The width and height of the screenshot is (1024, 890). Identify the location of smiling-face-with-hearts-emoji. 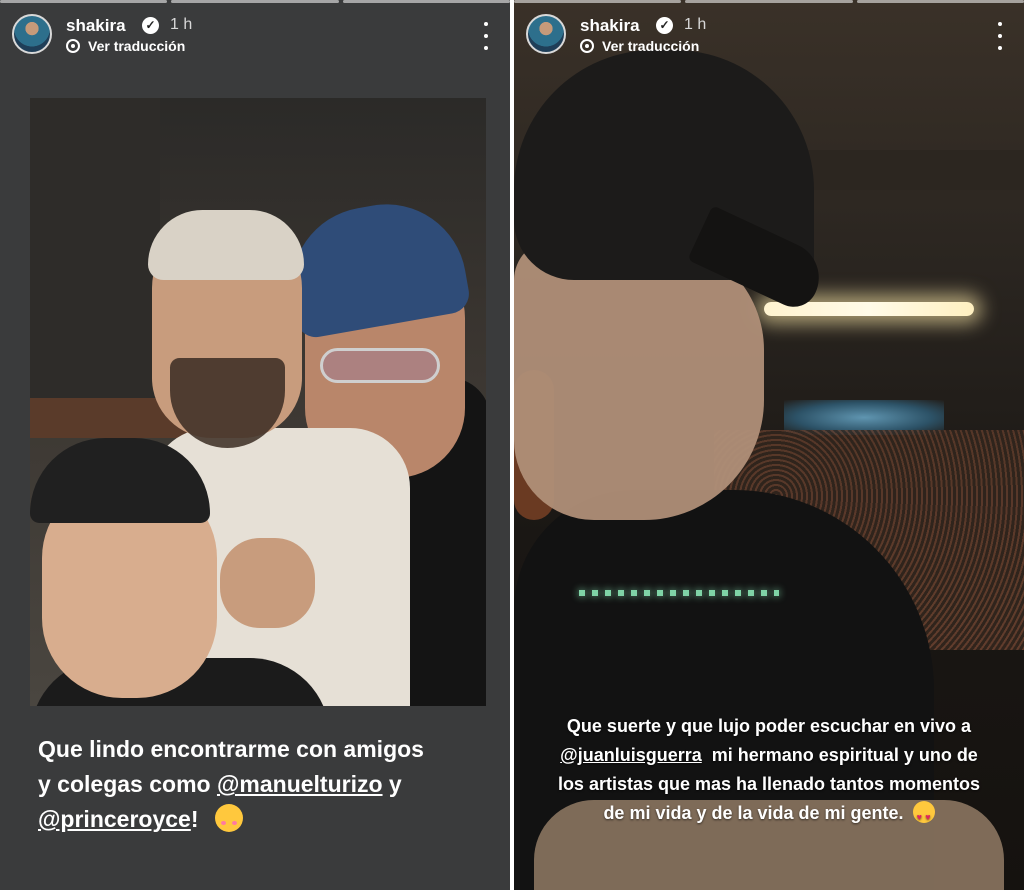
(228, 818).